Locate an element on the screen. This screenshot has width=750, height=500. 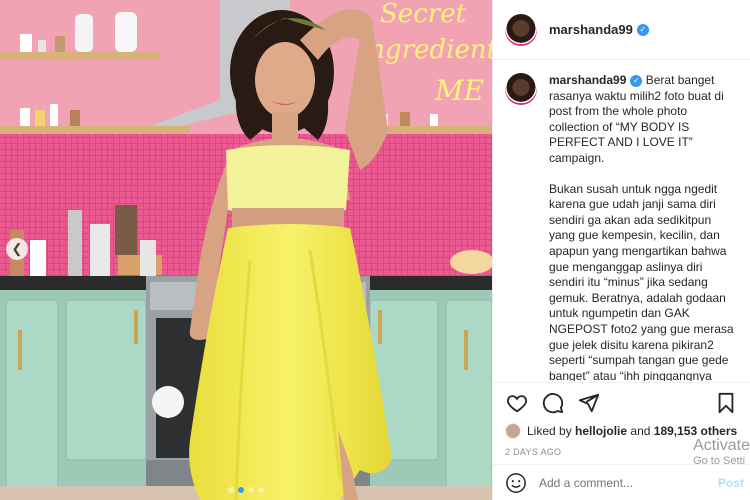
activation-watermark: Activate Go to Setti is located at coordinates (721, 452).